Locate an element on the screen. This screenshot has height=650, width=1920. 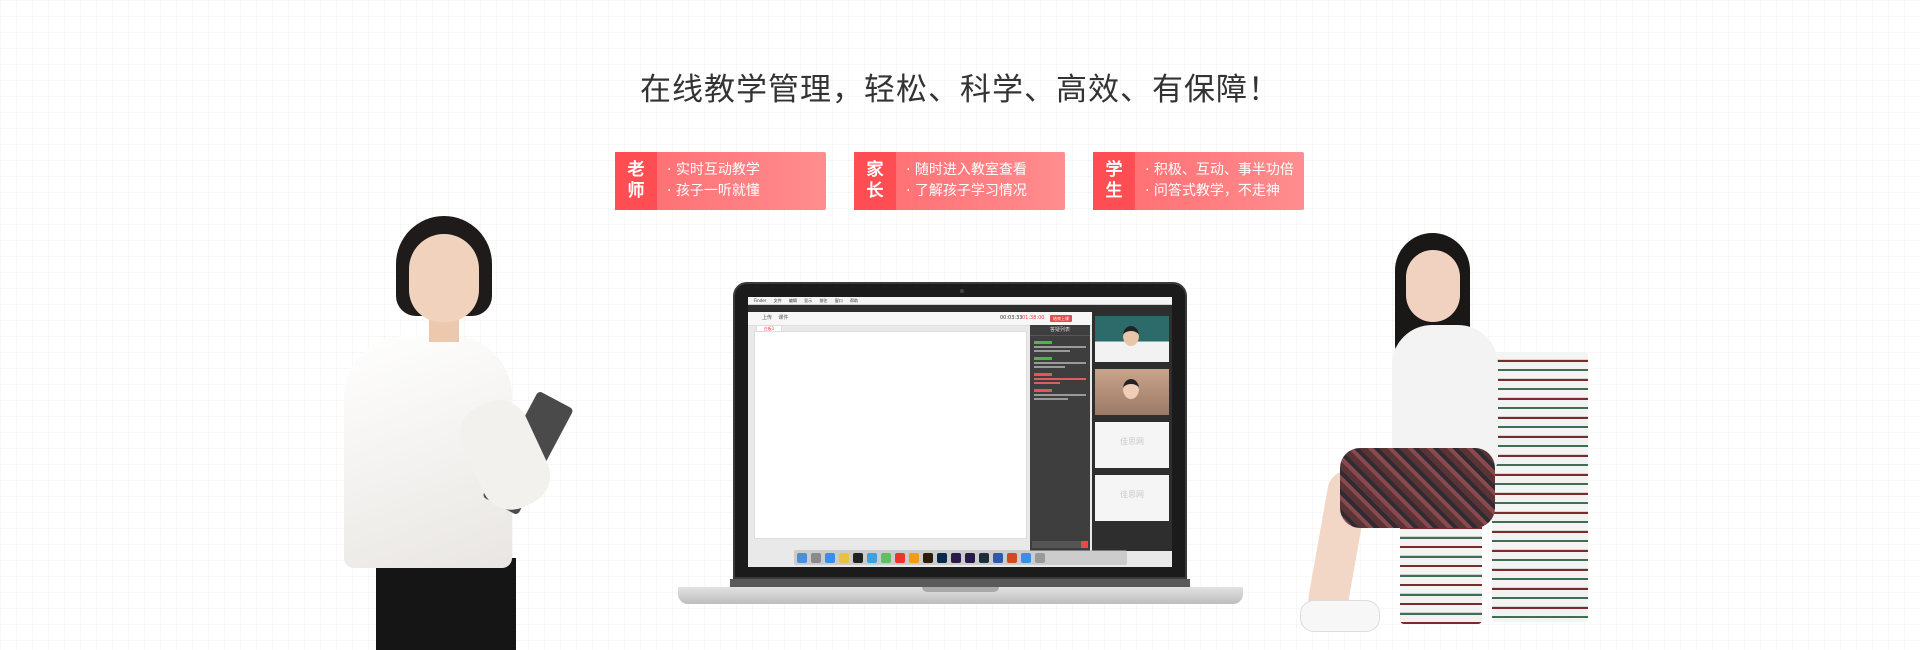
qa-panel: 答疑列表 is located at coordinates (1060, 438).